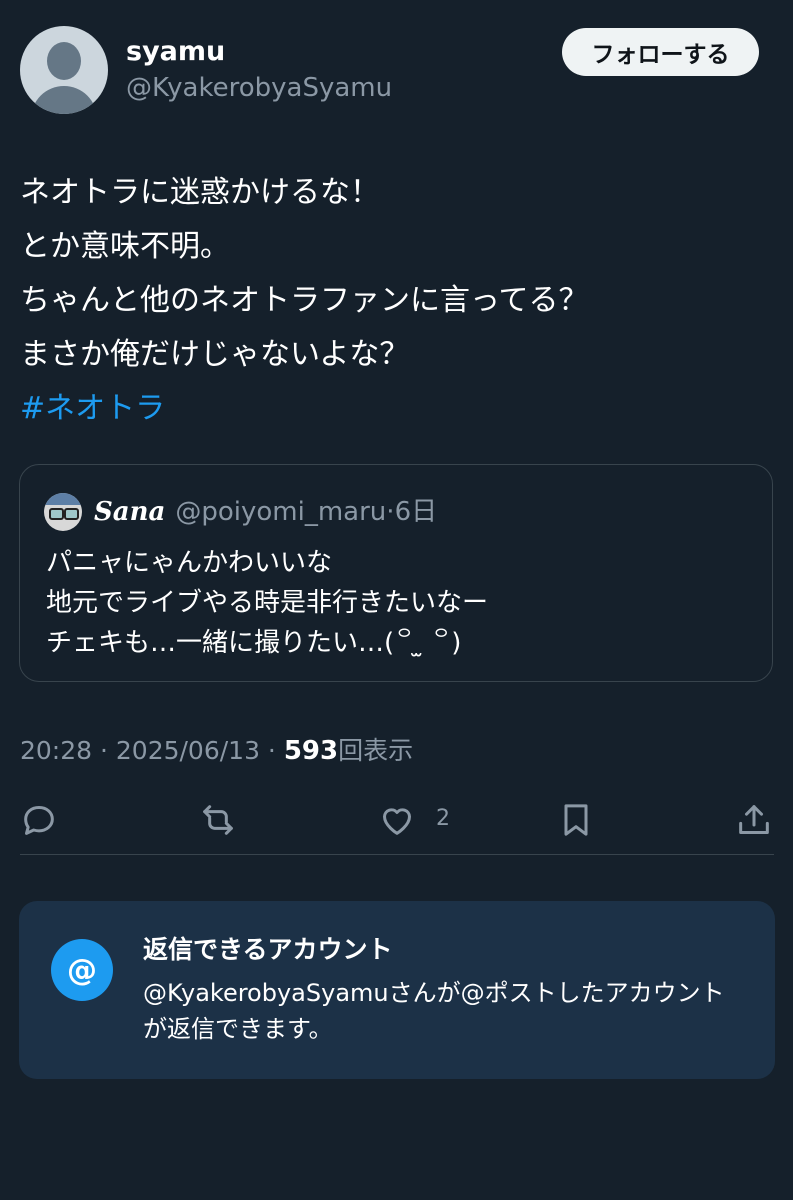 The height and width of the screenshot is (1200, 793). What do you see at coordinates (390, 409) in the screenshot?
I see `hashtag-link: #ネオトラ` at bounding box center [390, 409].